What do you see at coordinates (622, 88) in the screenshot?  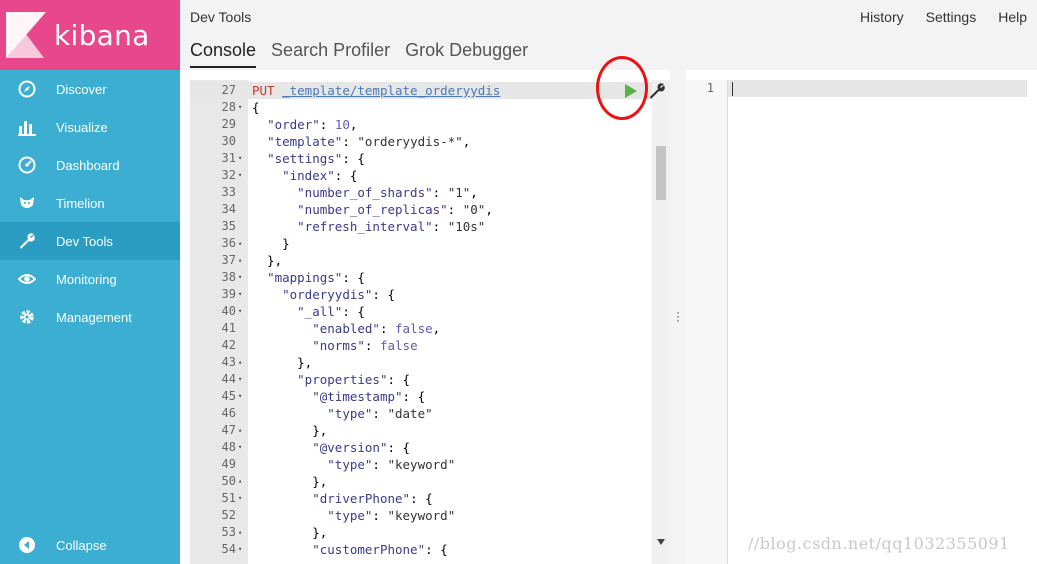 I see `highlight-circle` at bounding box center [622, 88].